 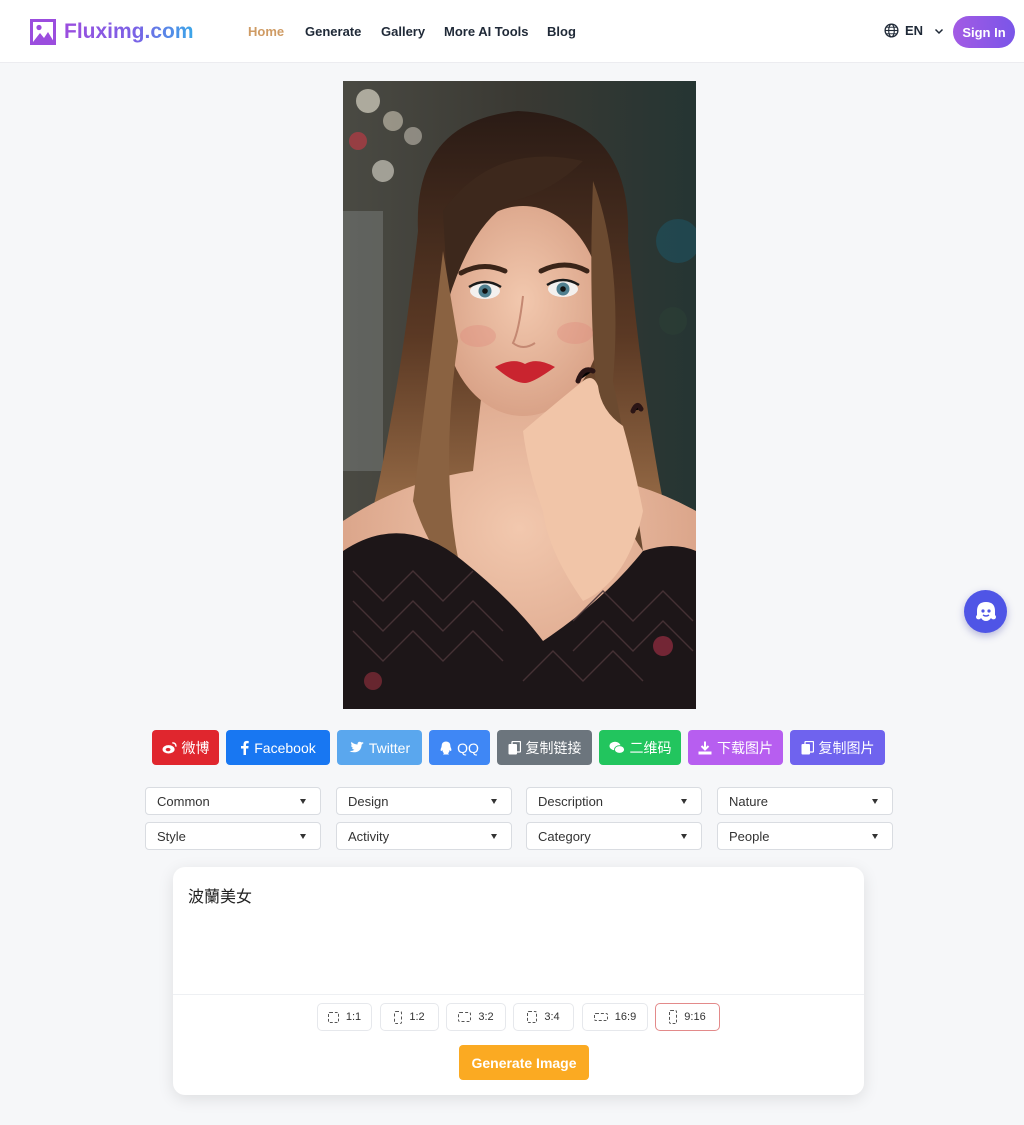 I want to click on ratio-3-4-button: 3:4, so click(x=543, y=1017).